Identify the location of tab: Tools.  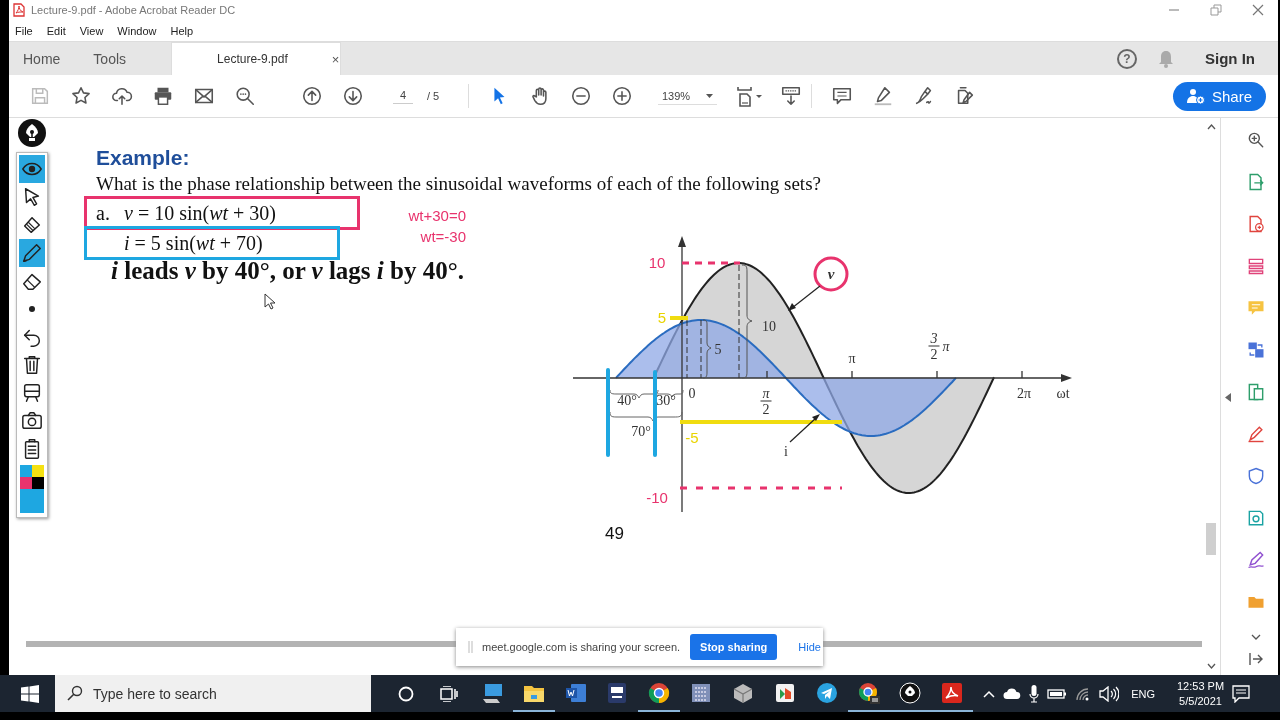
(110, 58).